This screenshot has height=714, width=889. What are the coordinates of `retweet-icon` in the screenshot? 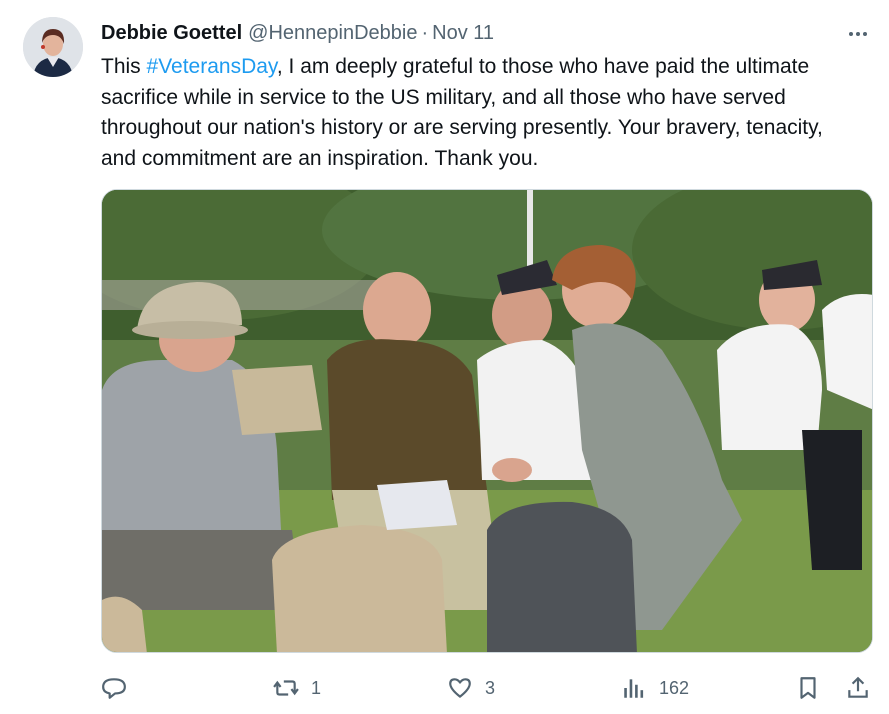 It's located at (286, 688).